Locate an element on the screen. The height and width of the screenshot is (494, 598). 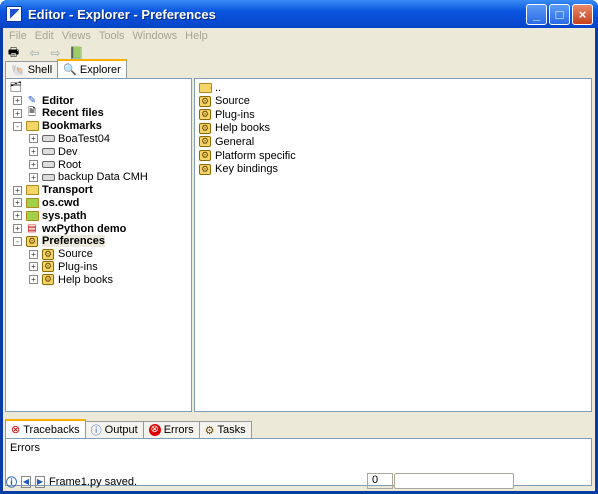
tree-item: + Dev is located at coordinates (53, 151).